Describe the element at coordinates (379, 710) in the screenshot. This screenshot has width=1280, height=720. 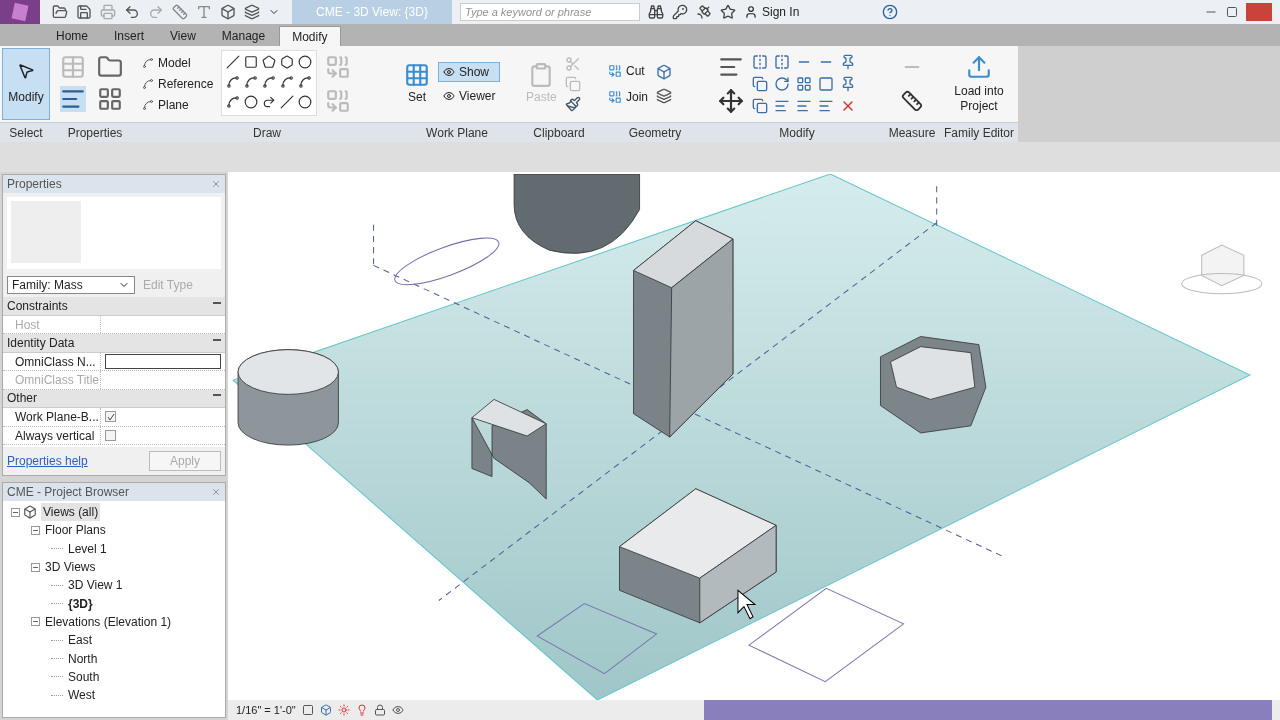
I see `lock-view-icon` at that location.